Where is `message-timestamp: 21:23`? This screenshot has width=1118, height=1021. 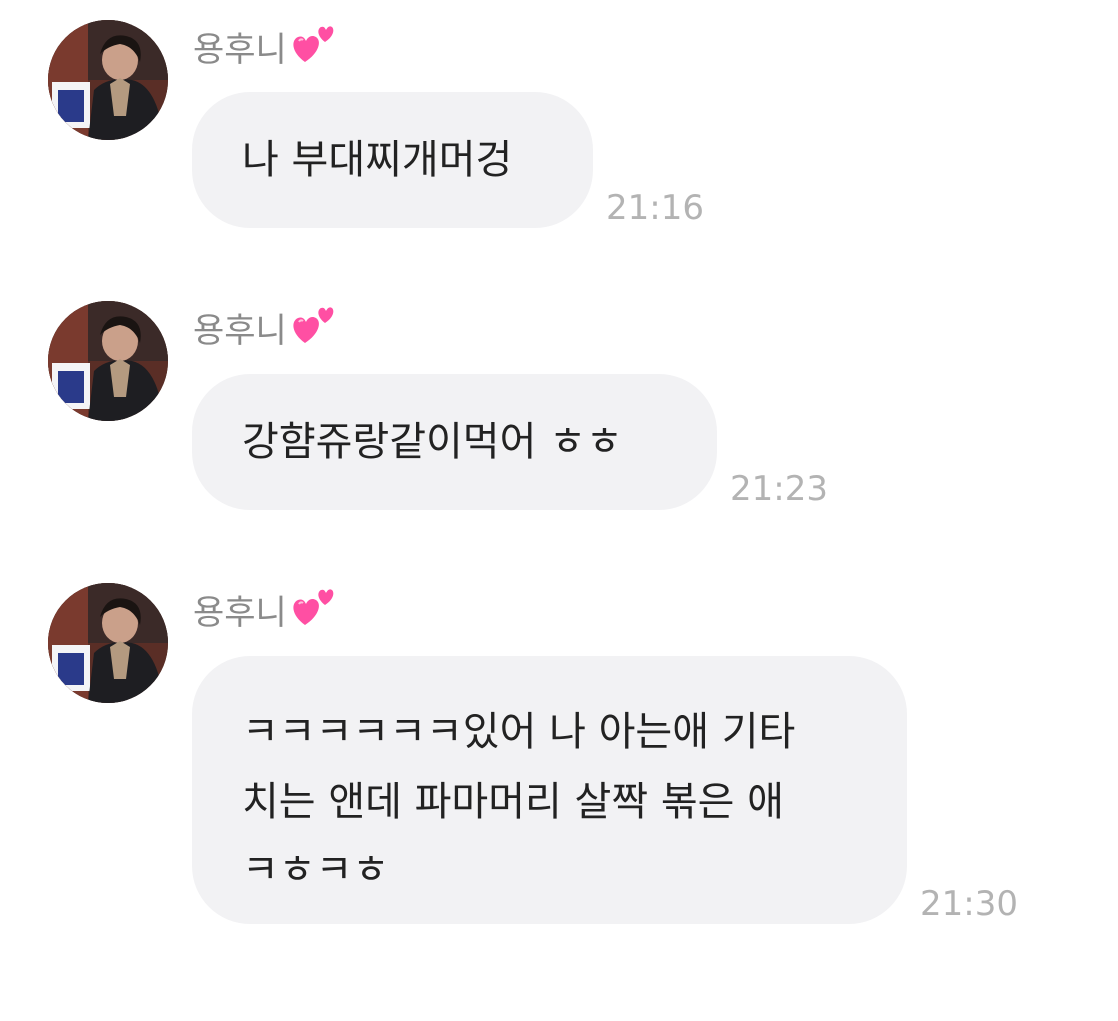 message-timestamp: 21:23 is located at coordinates (779, 489).